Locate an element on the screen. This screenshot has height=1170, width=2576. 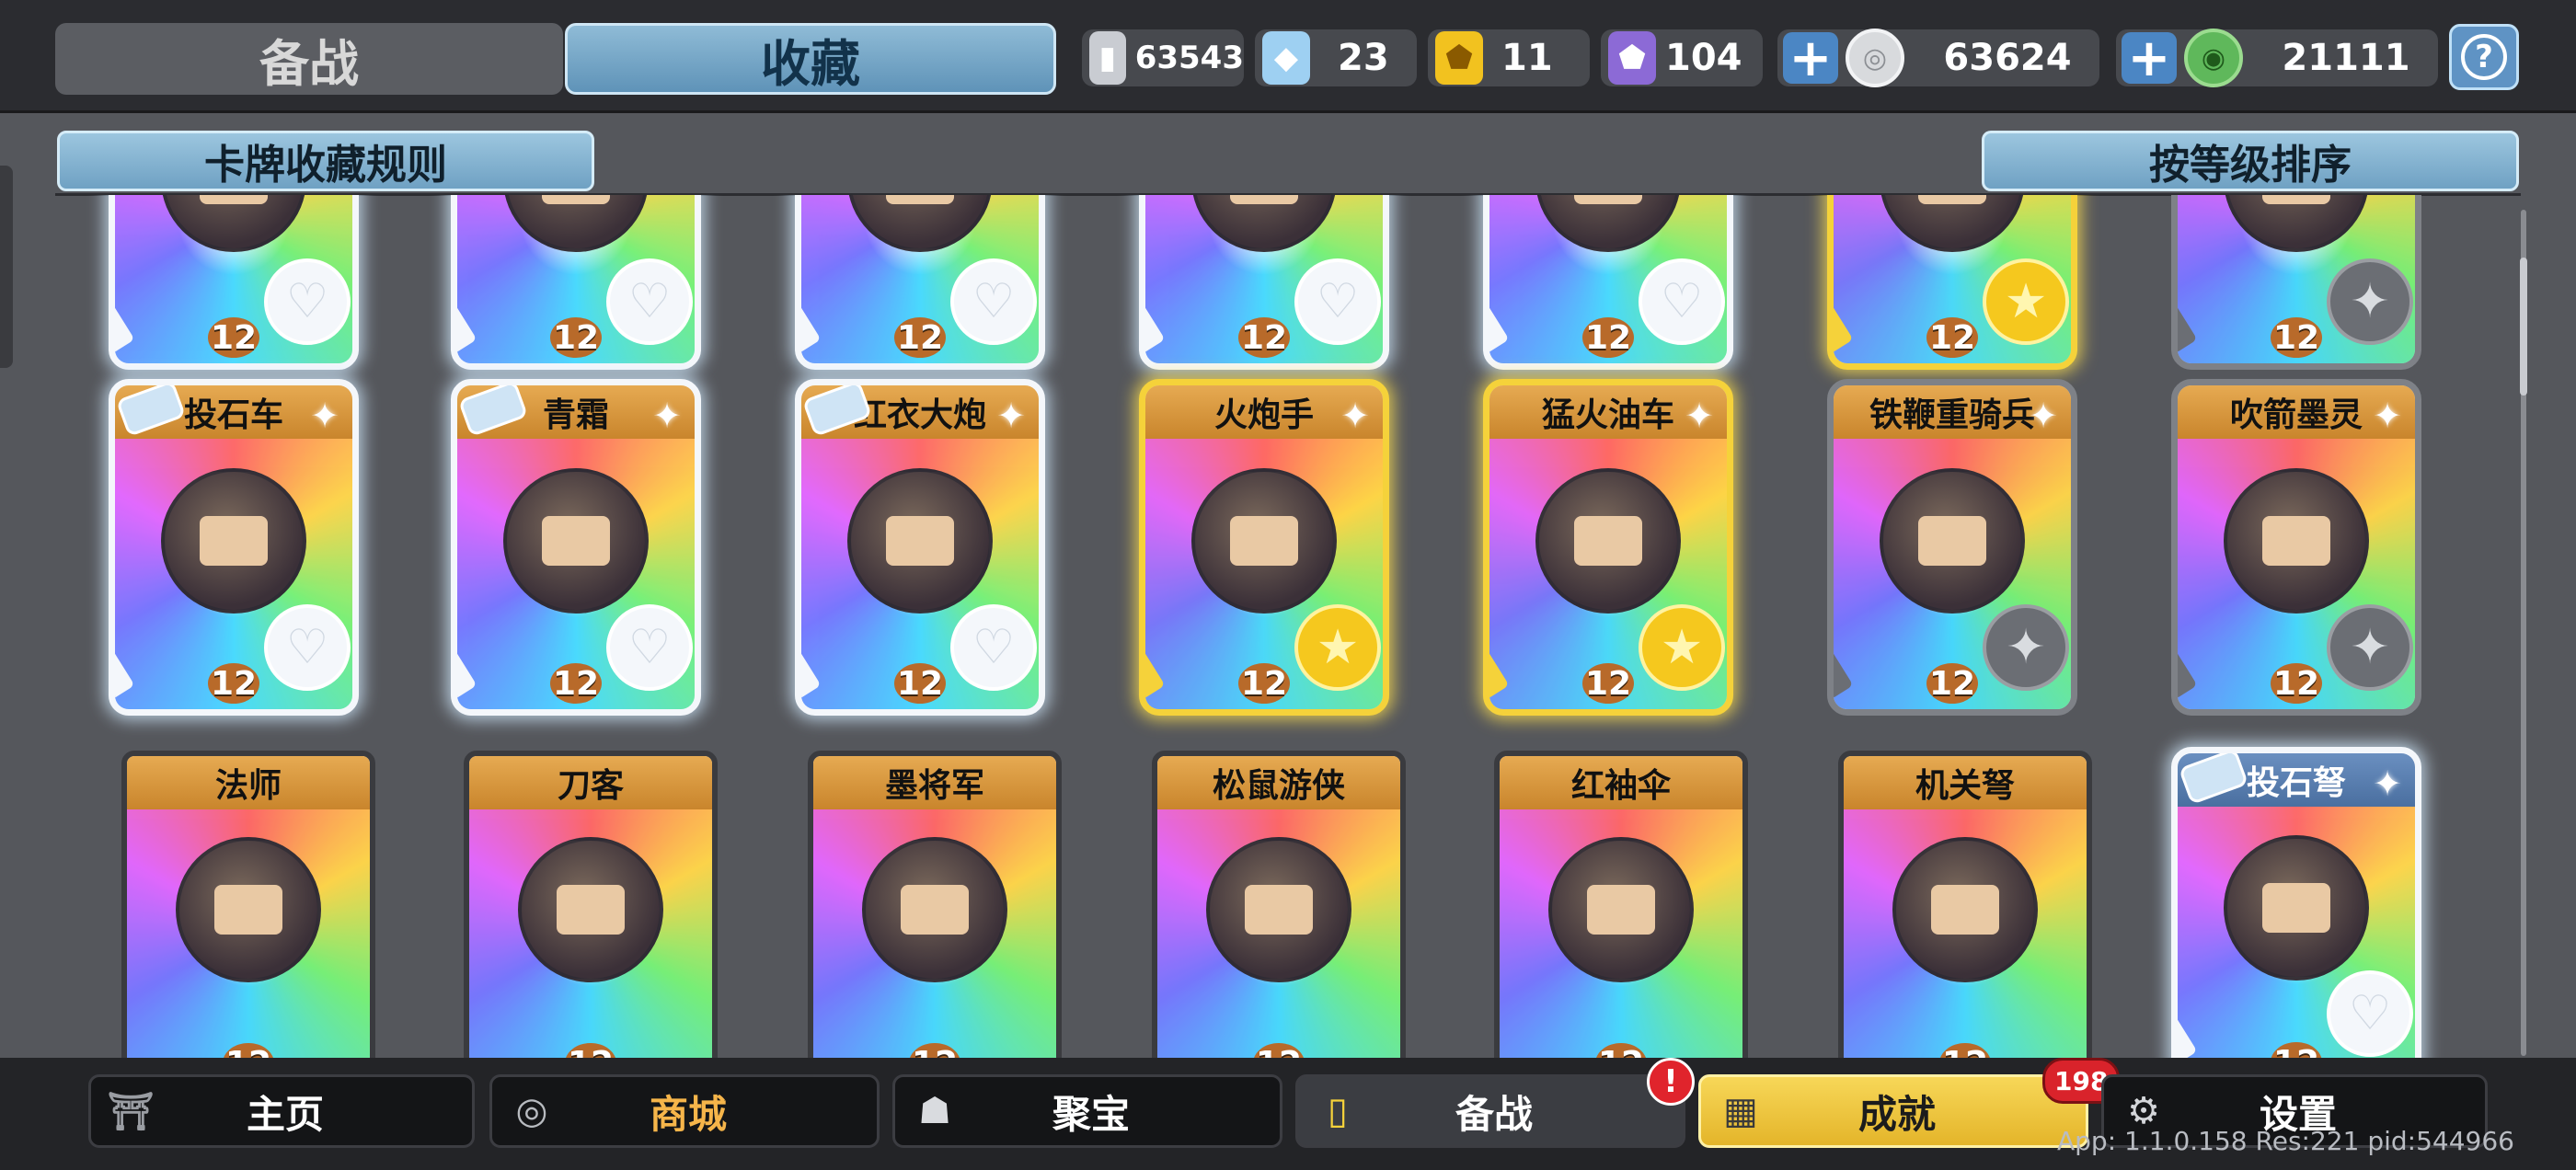
nav-home: ⛩ 主页 is located at coordinates (281, 1111).